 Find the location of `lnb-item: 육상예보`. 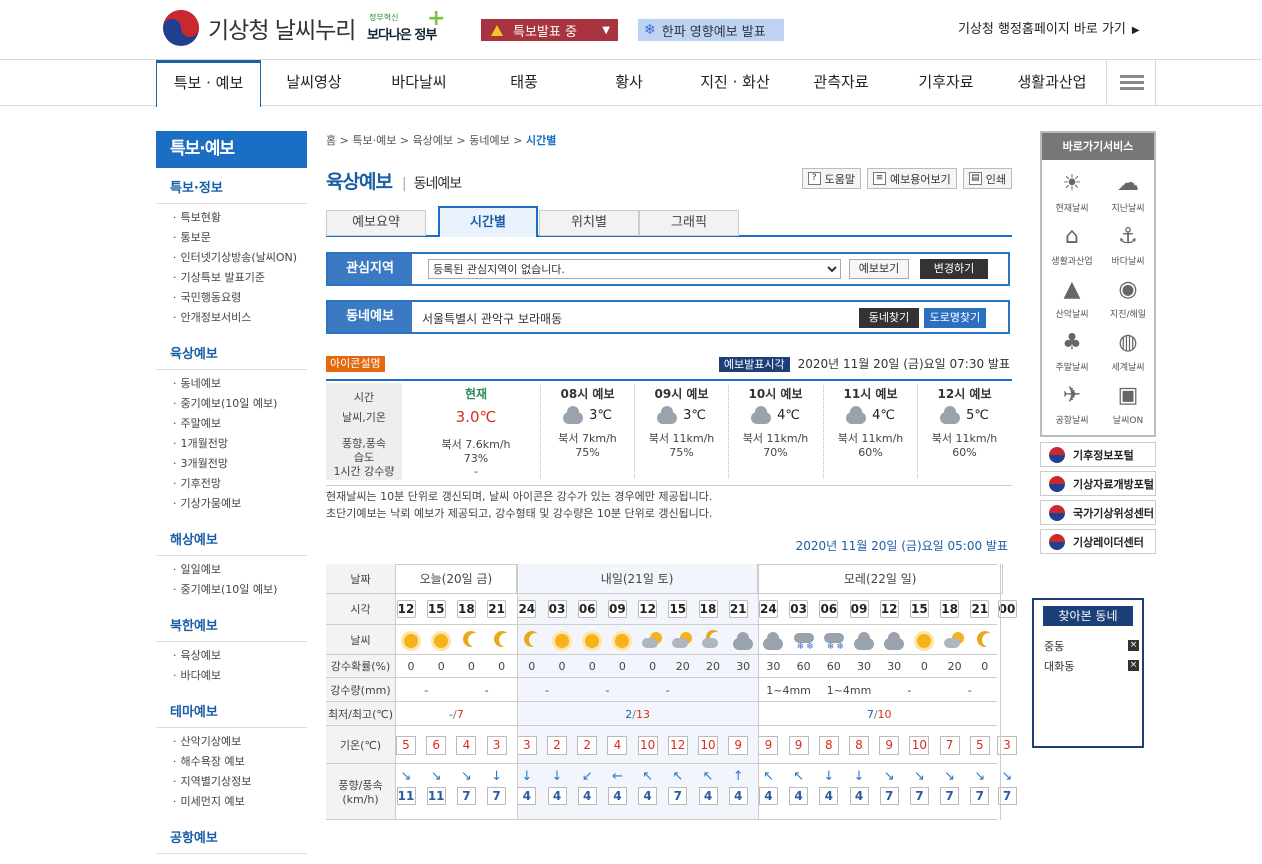

lnb-item: 육상예보 is located at coordinates (231, 656).